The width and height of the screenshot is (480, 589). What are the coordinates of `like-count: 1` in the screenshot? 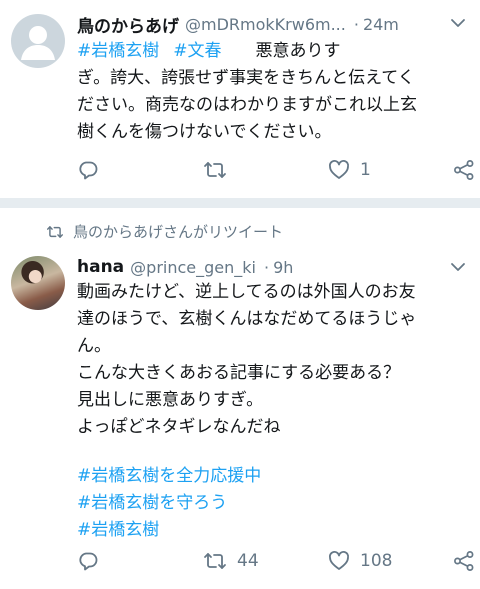 It's located at (365, 170).